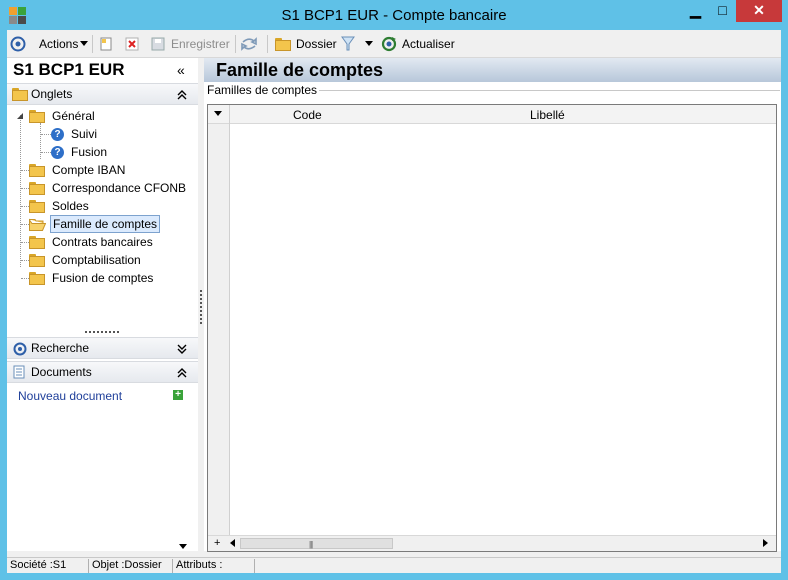 Image resolution: width=788 pixels, height=580 pixels. Describe the element at coordinates (300, 70) in the screenshot. I see `page-title: Famille de comptes` at that location.